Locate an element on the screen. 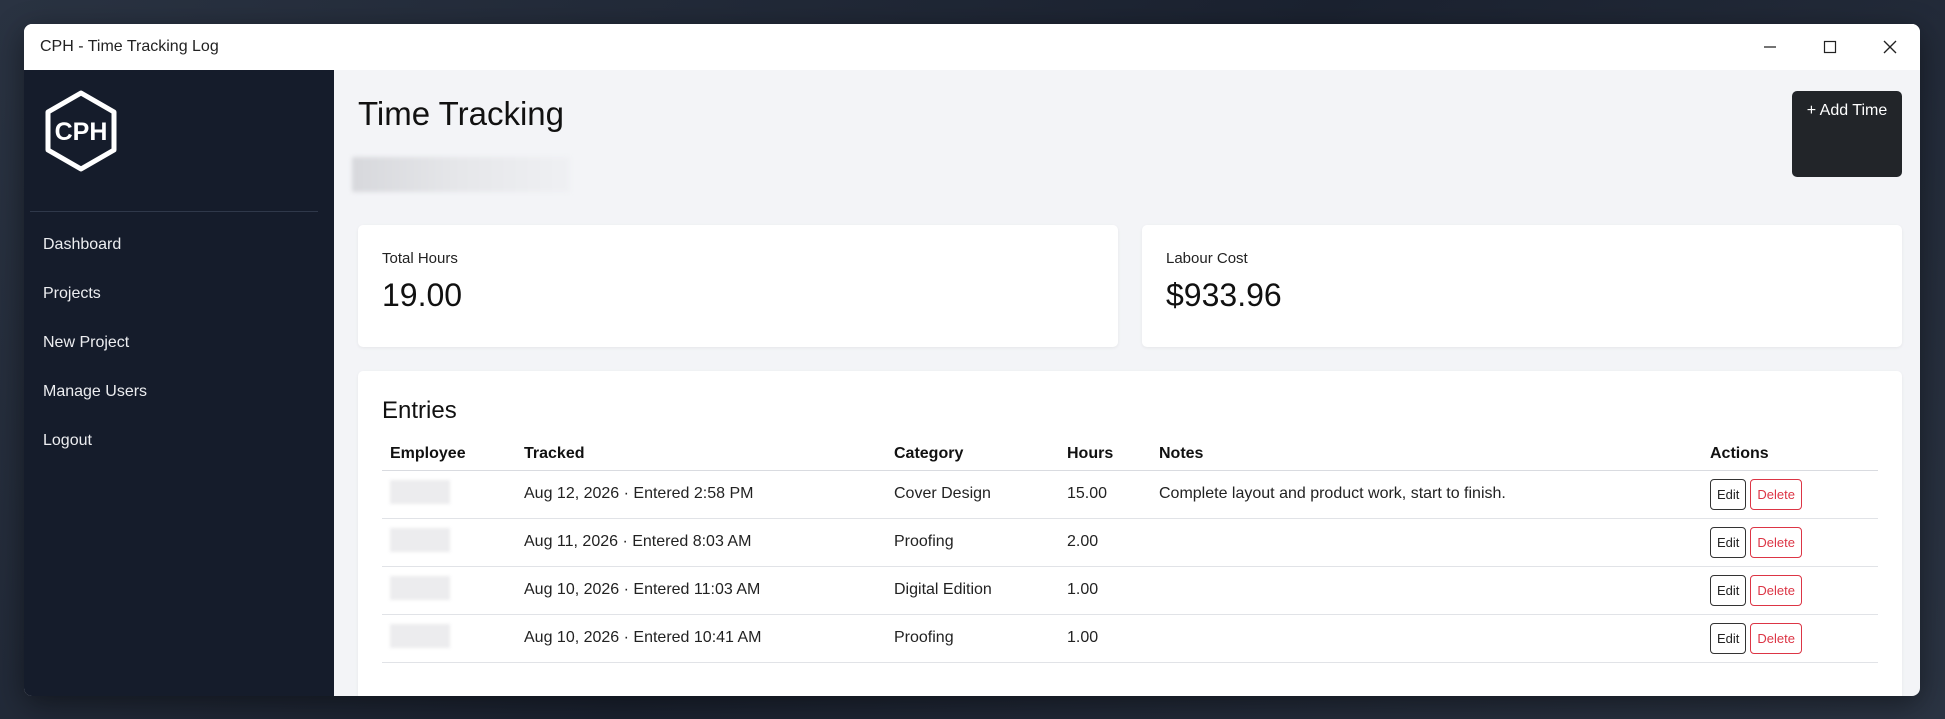  hours-cell: 15.00 is located at coordinates (1105, 494).